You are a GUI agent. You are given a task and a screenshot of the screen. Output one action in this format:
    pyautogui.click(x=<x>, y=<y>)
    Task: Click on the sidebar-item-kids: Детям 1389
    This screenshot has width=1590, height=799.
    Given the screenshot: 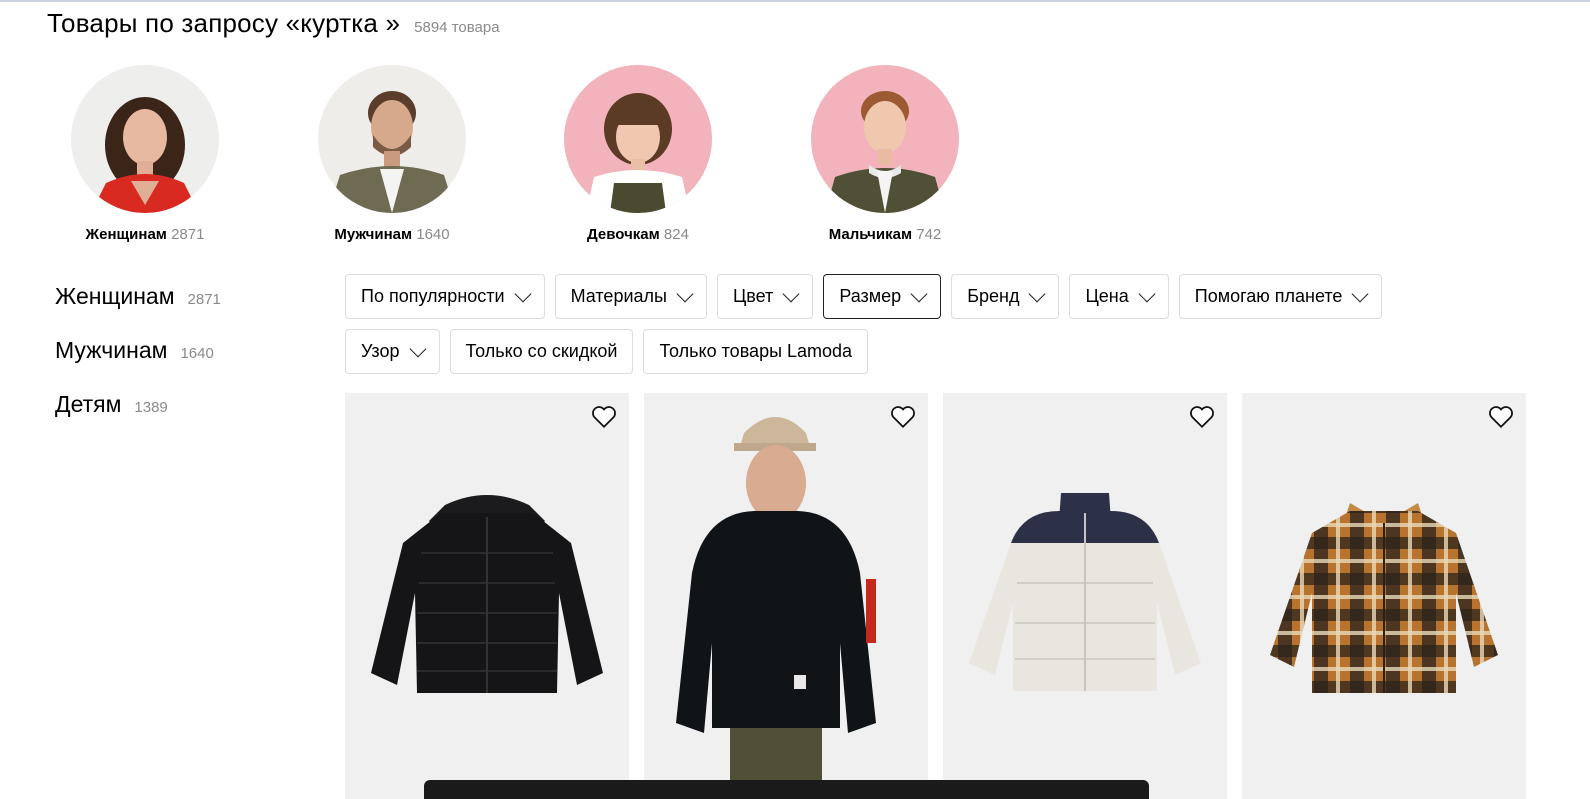 What is the action you would take?
    pyautogui.click(x=138, y=418)
    